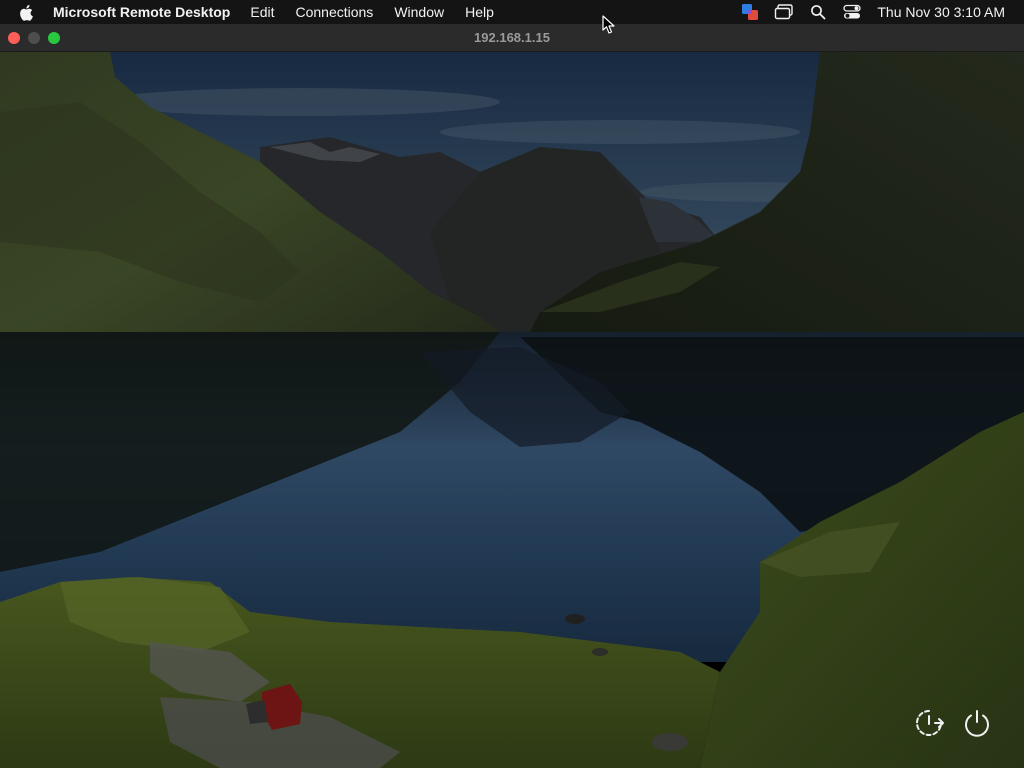 The height and width of the screenshot is (768, 1024). Describe the element at coordinates (262, 12) in the screenshot. I see `menu-edit: Edit` at that location.